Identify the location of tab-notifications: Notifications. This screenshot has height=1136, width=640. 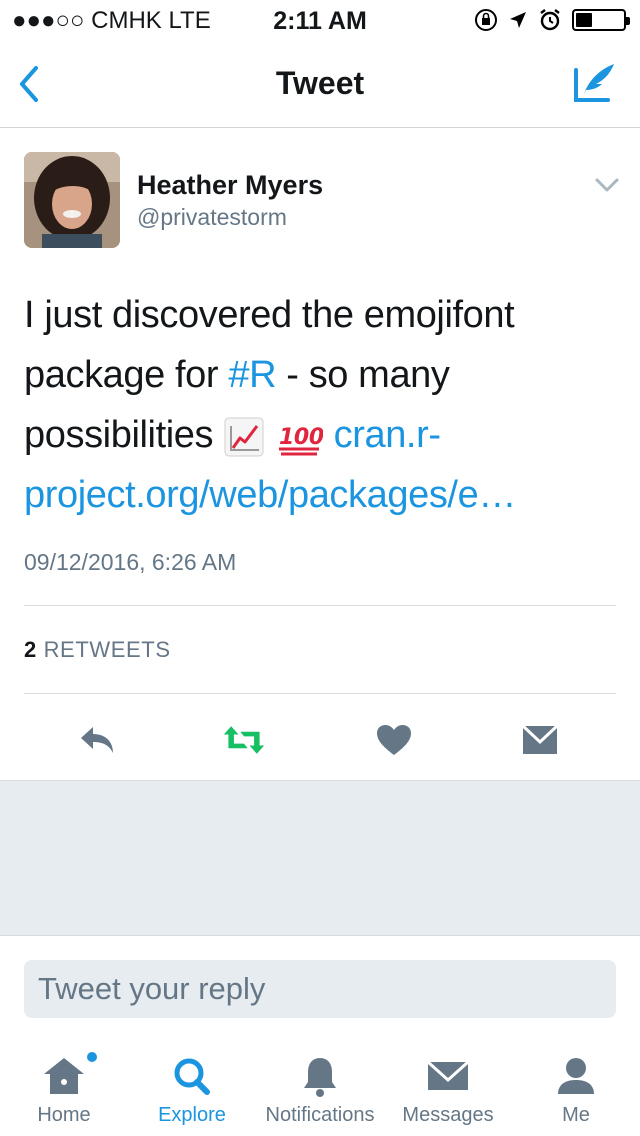
(320, 1088).